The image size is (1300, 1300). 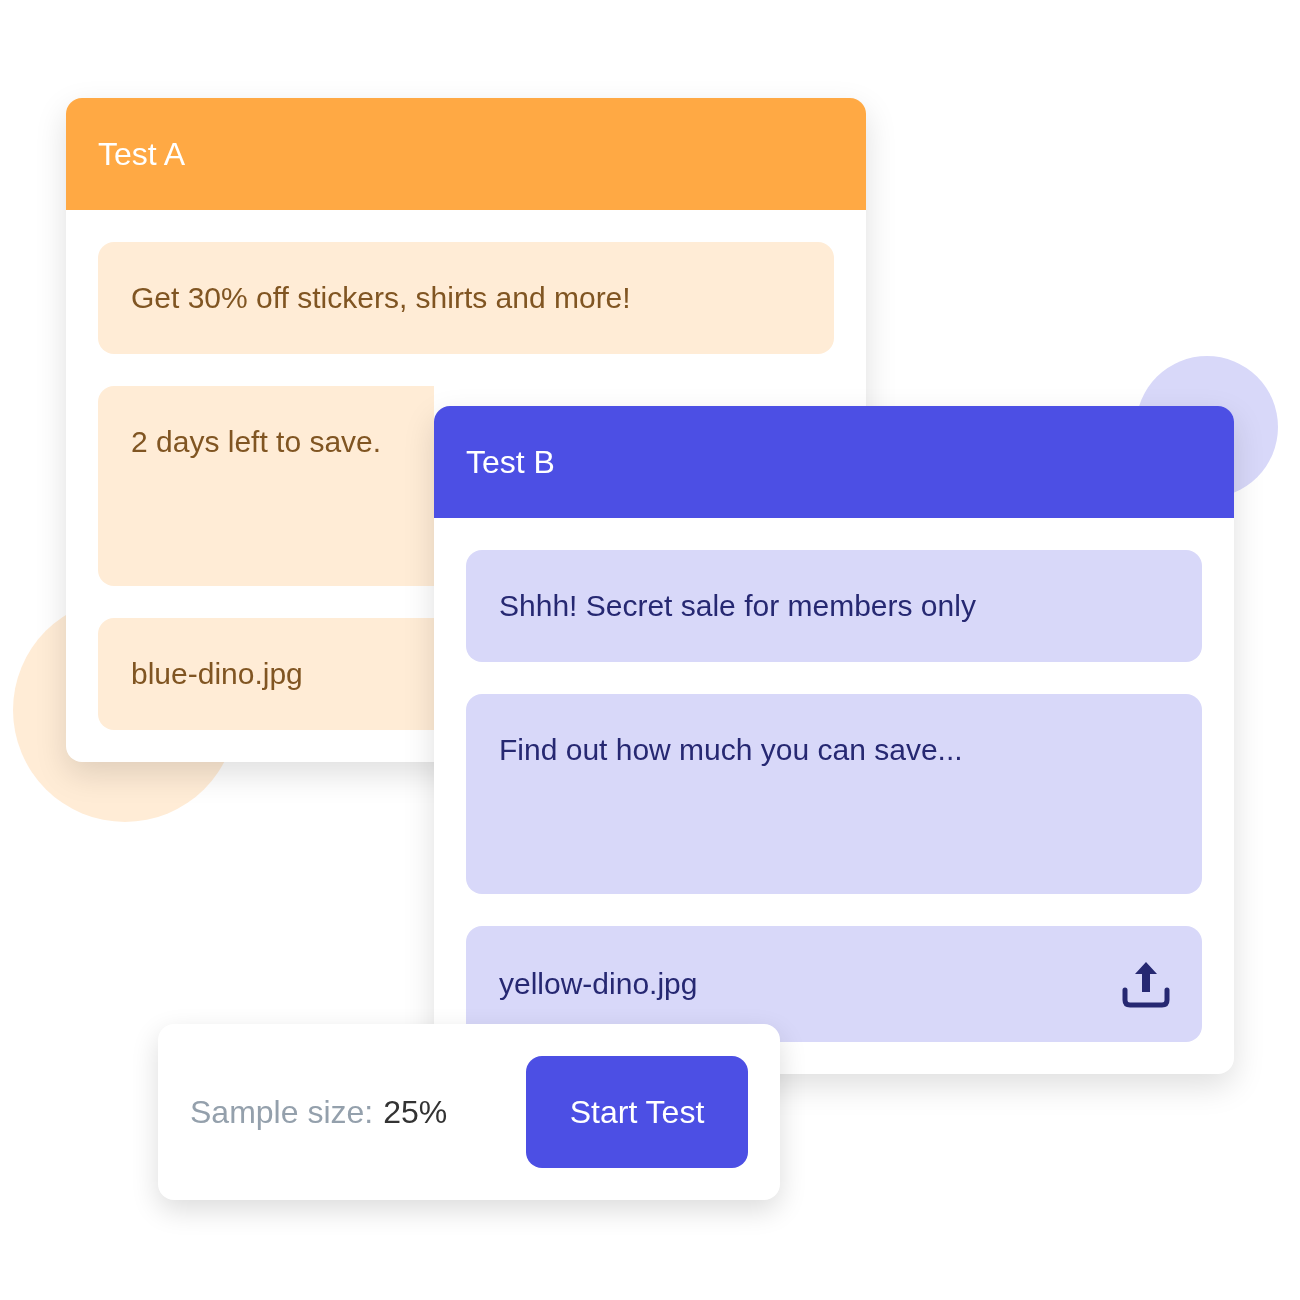 What do you see at coordinates (282, 1112) in the screenshot?
I see `sample-size-label: Sample size:` at bounding box center [282, 1112].